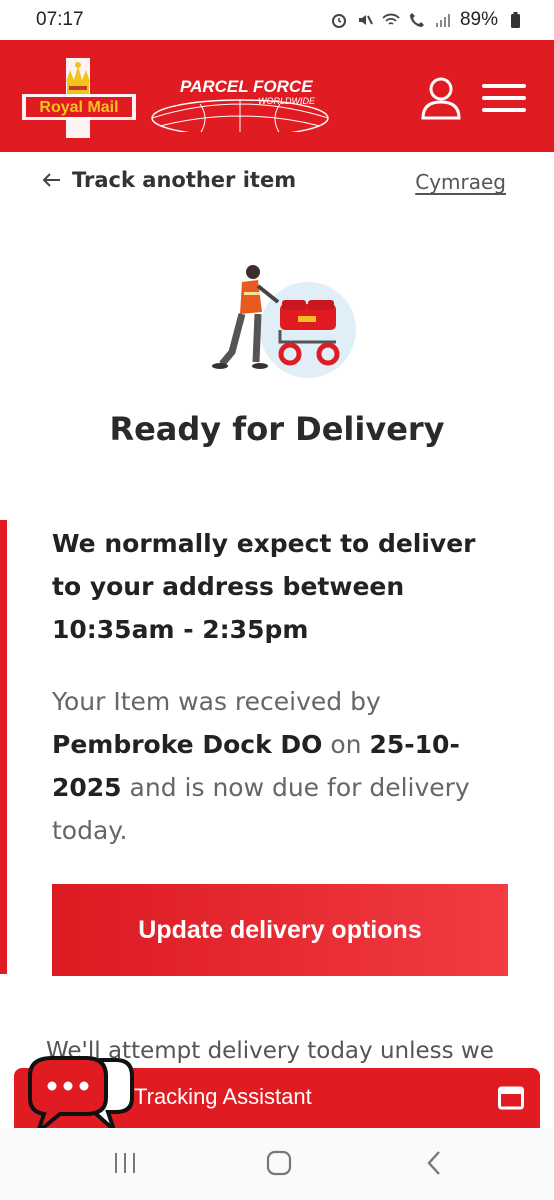 This screenshot has height=1200, width=554. What do you see at coordinates (60, 19) in the screenshot?
I see `status-time: 07:17` at bounding box center [60, 19].